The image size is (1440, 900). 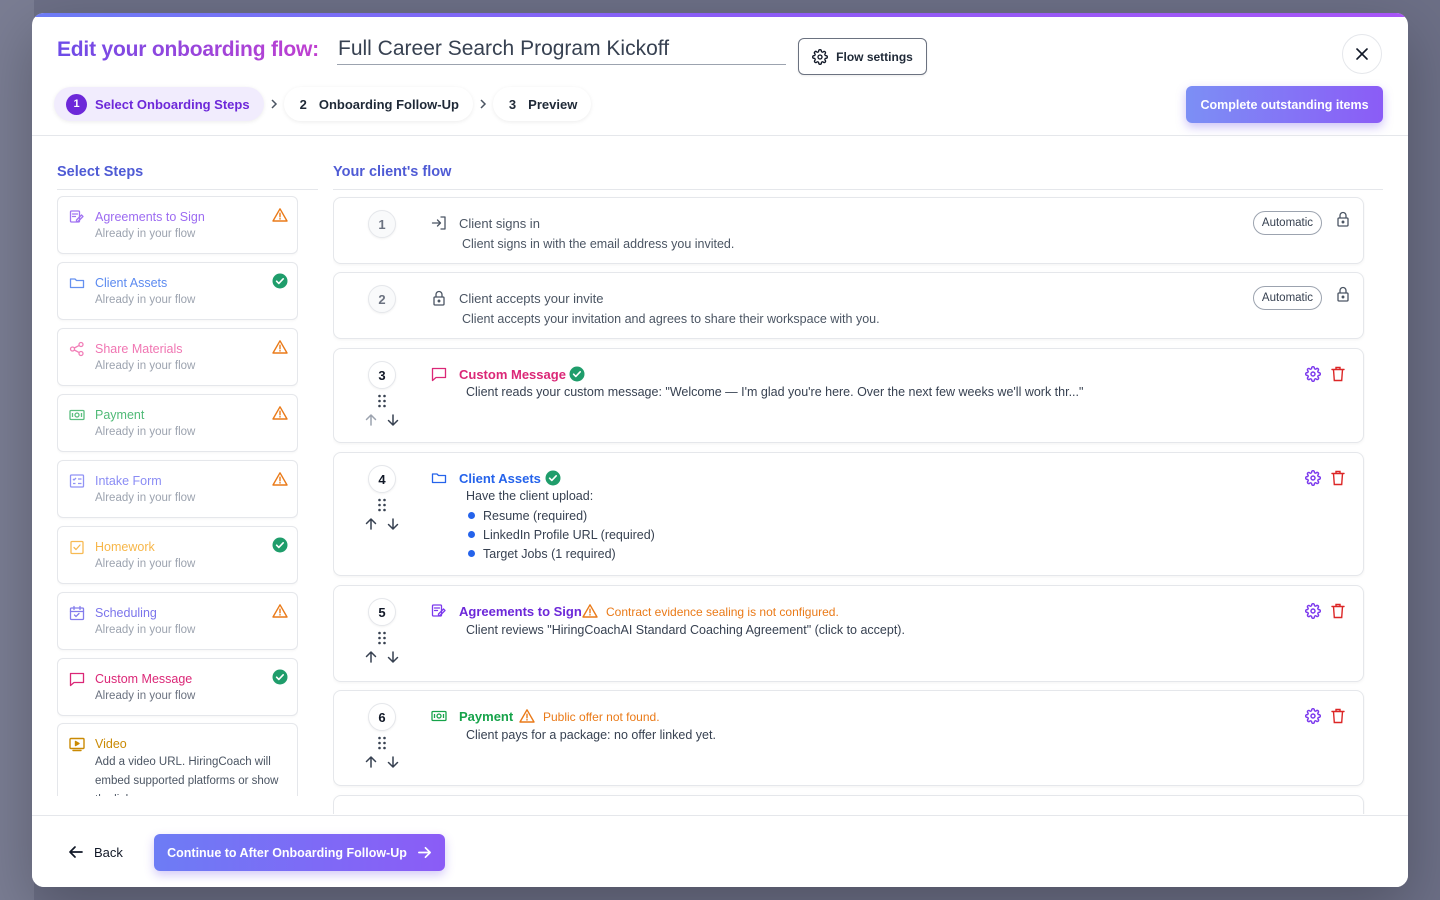 What do you see at coordinates (77, 613) in the screenshot?
I see `calendar-icon` at bounding box center [77, 613].